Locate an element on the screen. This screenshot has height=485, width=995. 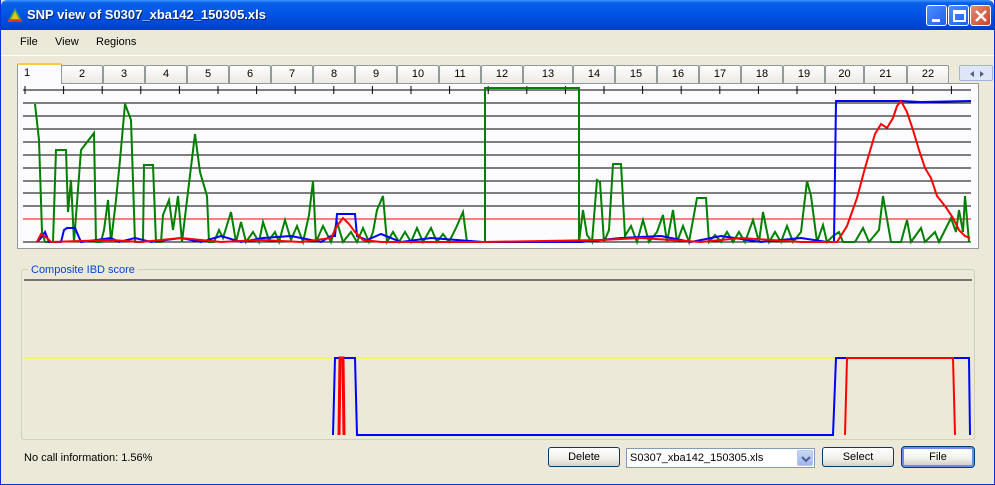
tab-label: 4 is located at coordinates (166, 74).